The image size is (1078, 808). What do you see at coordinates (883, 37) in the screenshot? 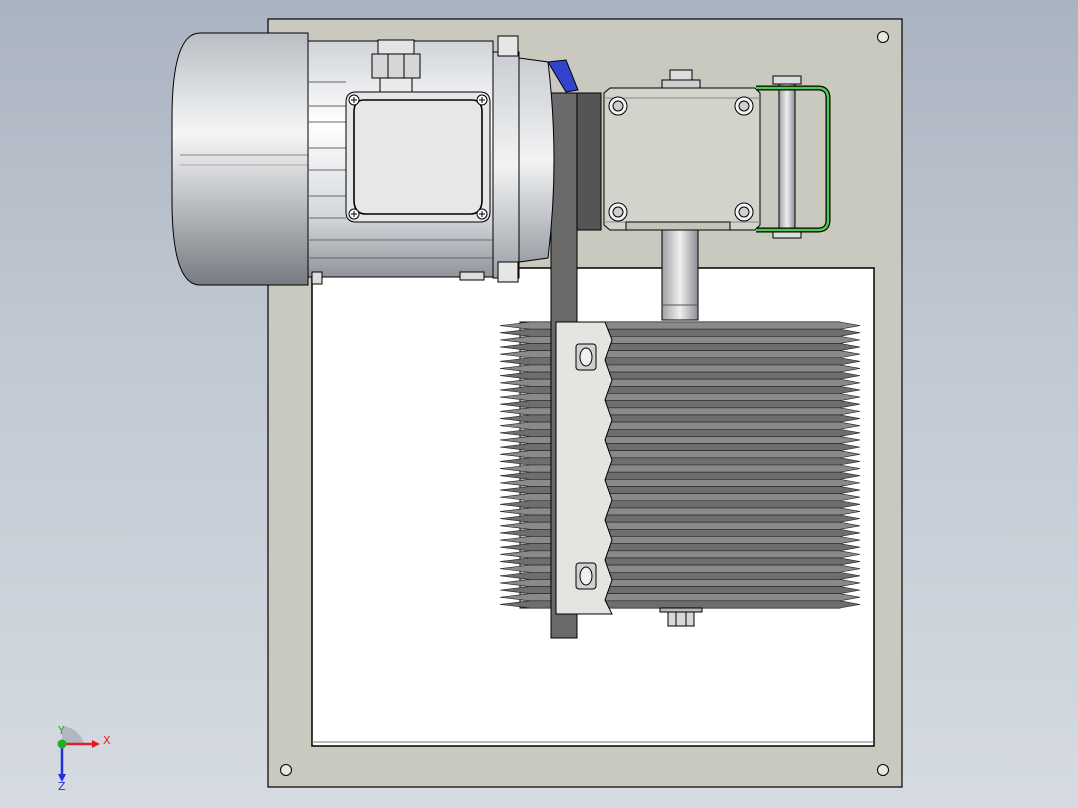
I see `mount-hole-top-right` at bounding box center [883, 37].